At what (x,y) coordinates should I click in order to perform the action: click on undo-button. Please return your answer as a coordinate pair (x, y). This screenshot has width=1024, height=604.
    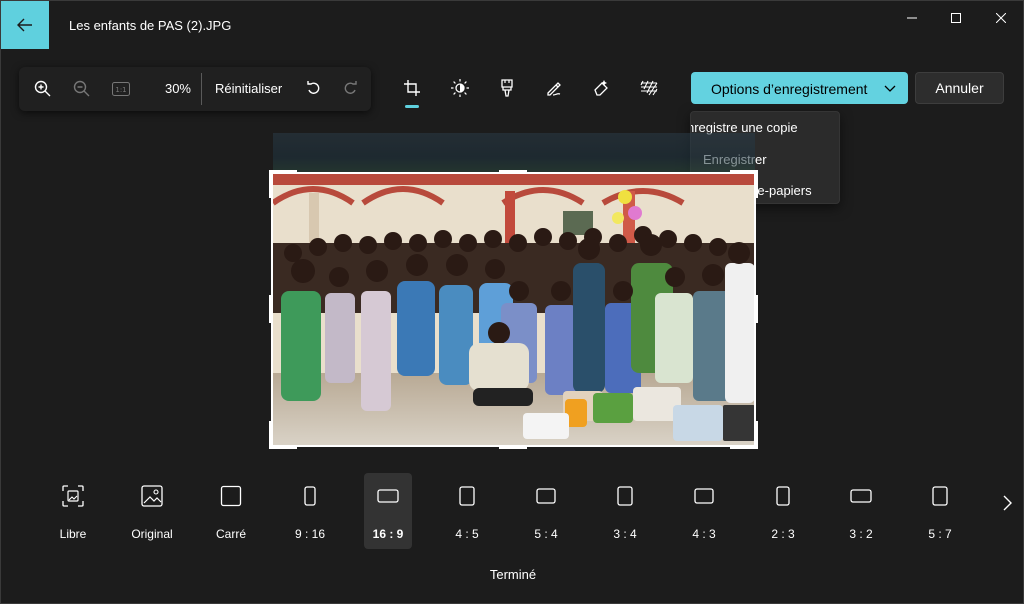
    Looking at the image, I should click on (313, 89).